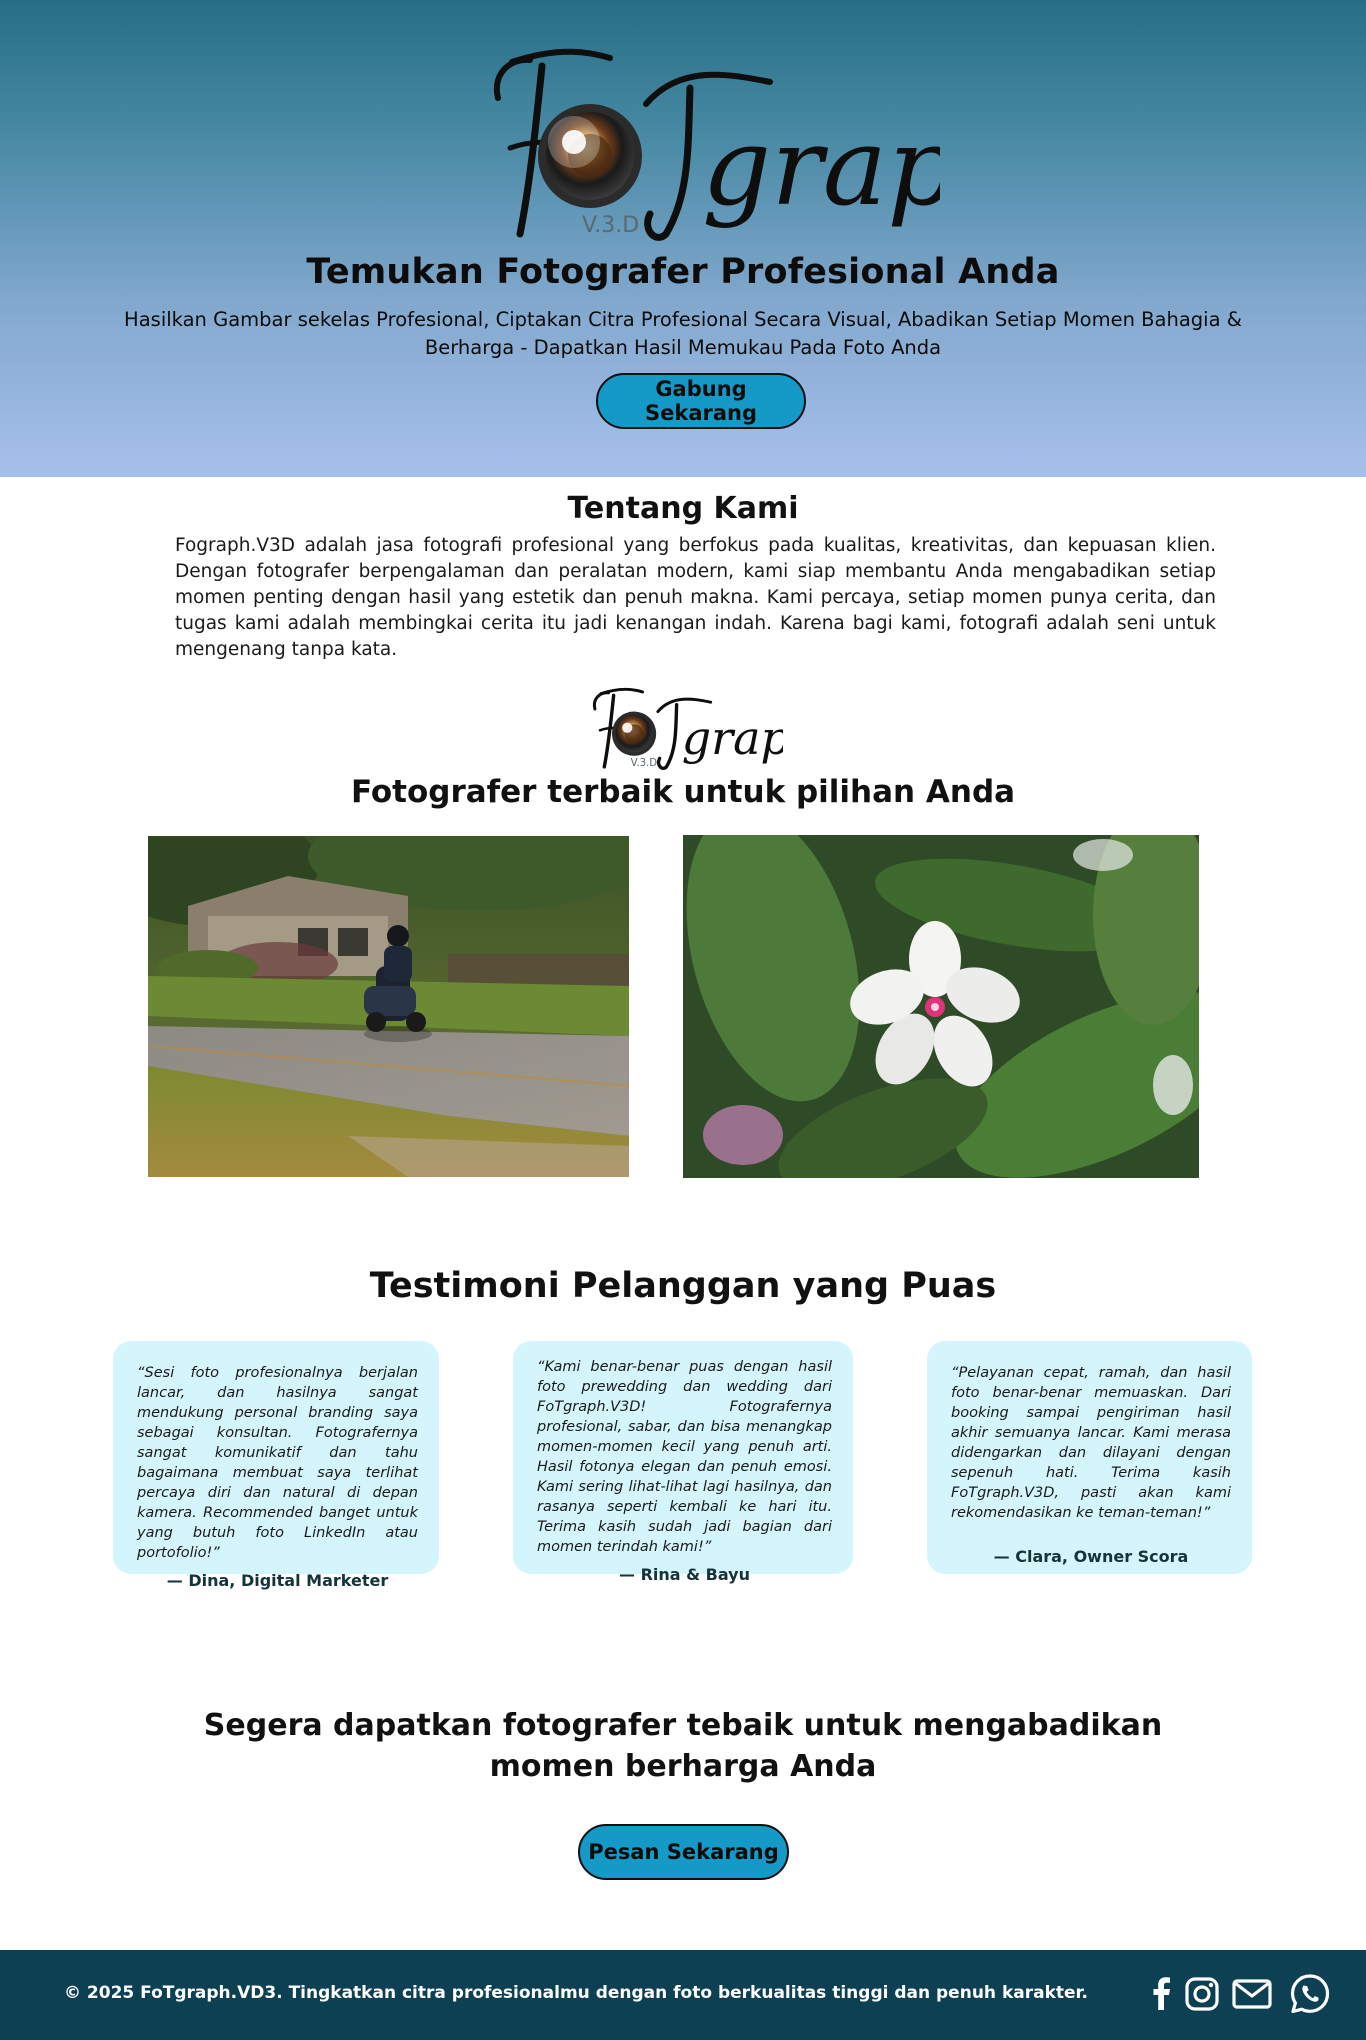 The width and height of the screenshot is (1366, 2040). Describe the element at coordinates (821, 167) in the screenshot. I see `logo-text: graph` at that location.